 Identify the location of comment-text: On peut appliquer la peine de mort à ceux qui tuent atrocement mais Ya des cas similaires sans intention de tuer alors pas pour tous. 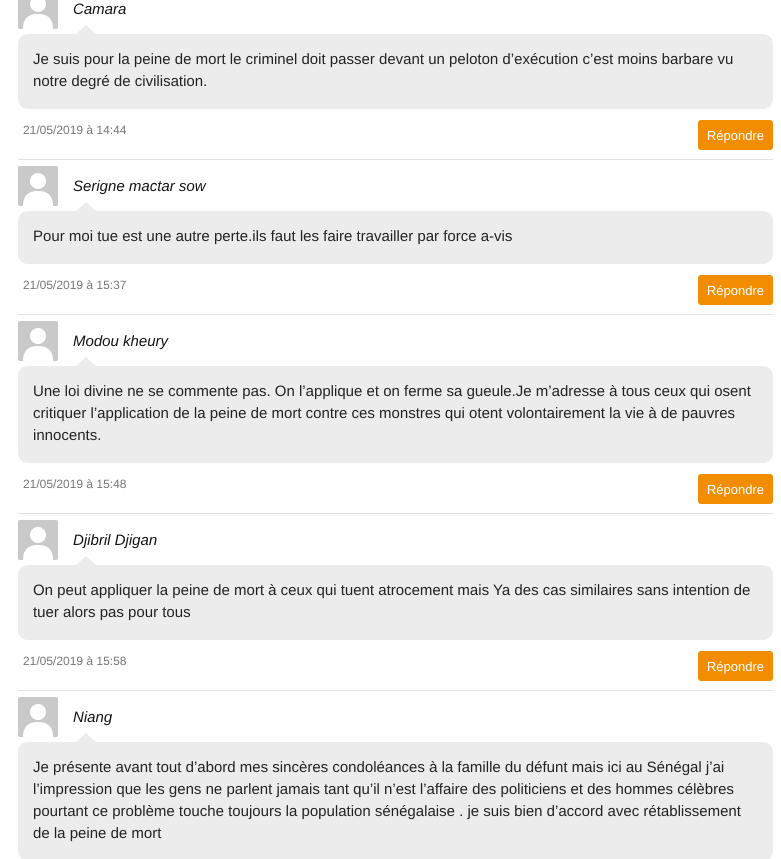
(392, 602).